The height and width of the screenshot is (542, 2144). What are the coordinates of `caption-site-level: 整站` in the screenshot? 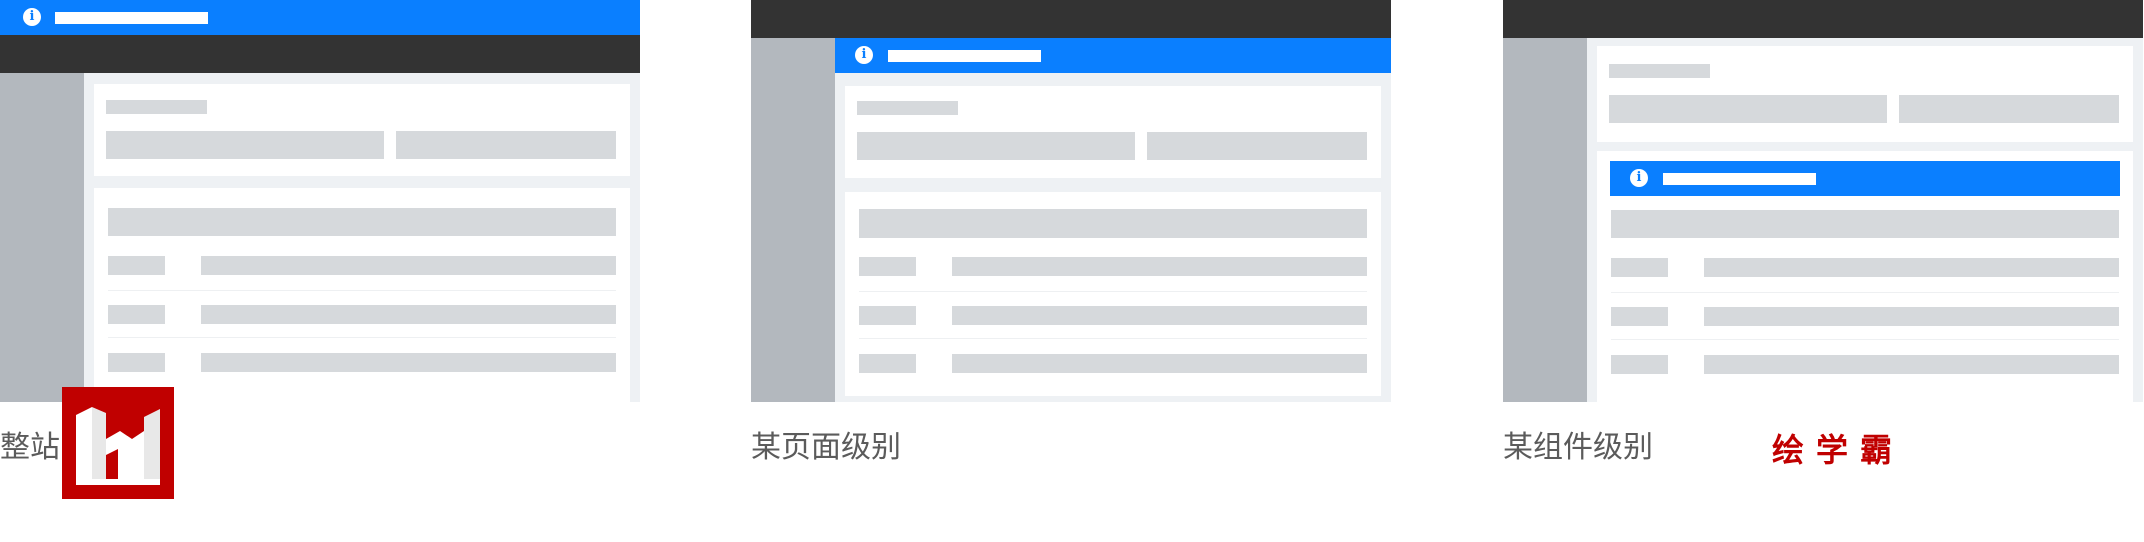 It's located at (30, 447).